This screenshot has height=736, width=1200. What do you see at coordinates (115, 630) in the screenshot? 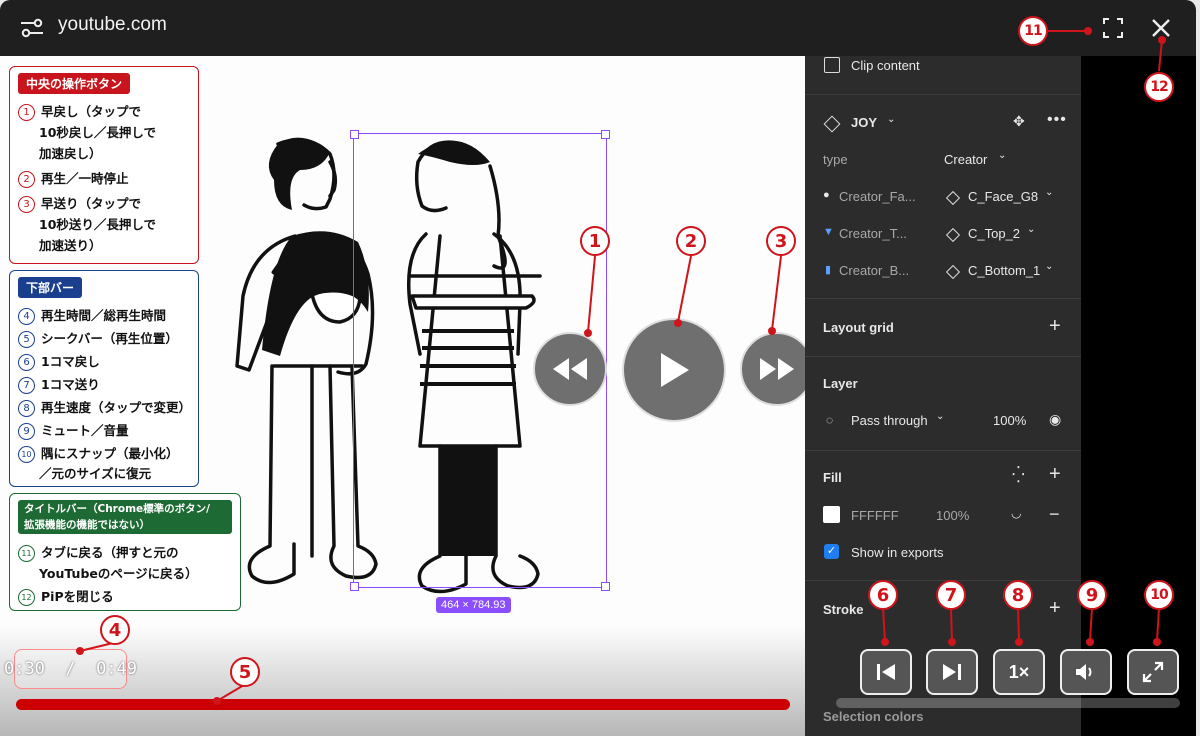
I see `callout-4: 4` at bounding box center [115, 630].